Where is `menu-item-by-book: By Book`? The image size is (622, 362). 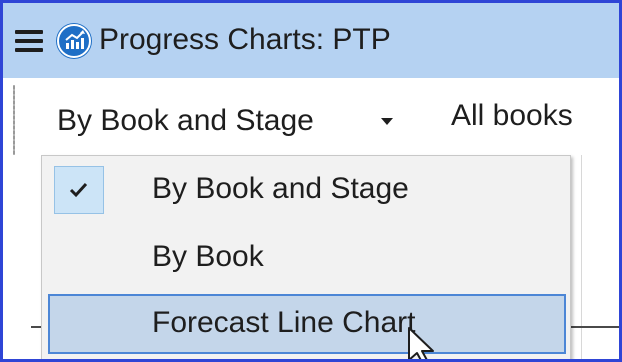
menu-item-by-book: By Book is located at coordinates (307, 258).